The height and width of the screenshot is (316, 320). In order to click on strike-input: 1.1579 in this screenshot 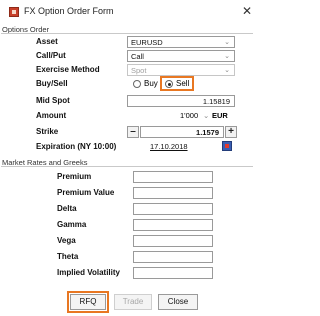, I will do `click(182, 132)`.